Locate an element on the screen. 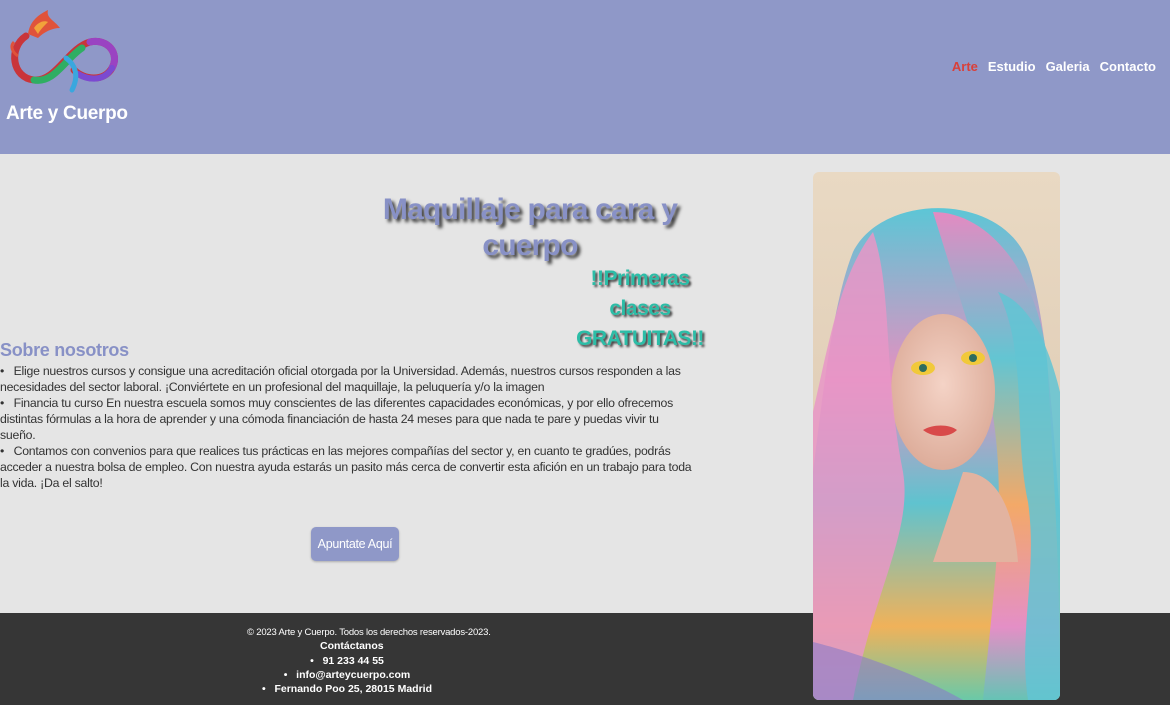  hero-title: Maquillaje para cara y cuerpo is located at coordinates (530, 227).